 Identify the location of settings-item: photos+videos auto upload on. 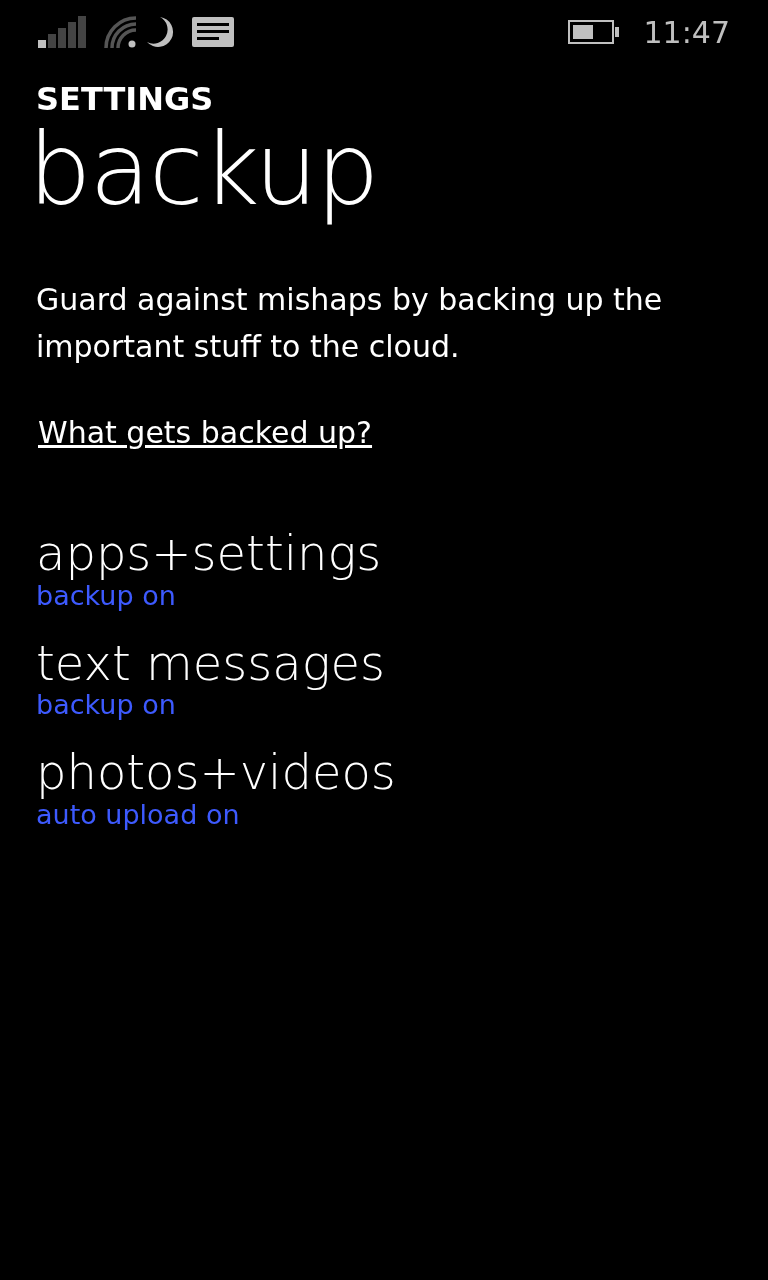
(402, 788).